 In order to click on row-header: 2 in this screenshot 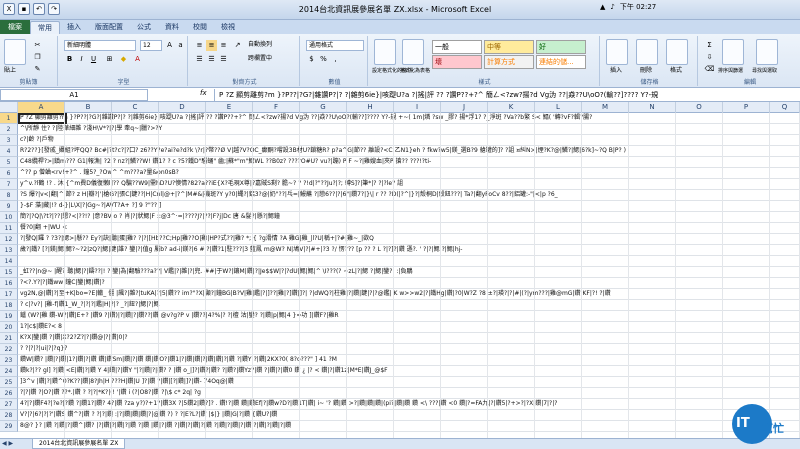, I will do `click(9, 129)`.